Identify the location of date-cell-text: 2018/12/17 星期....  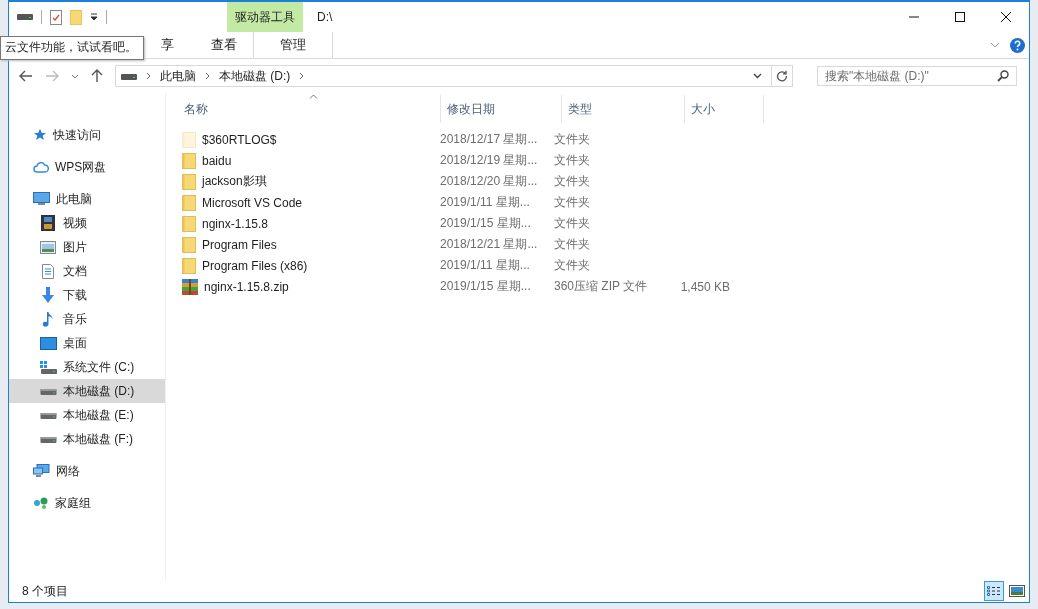
(489, 139).